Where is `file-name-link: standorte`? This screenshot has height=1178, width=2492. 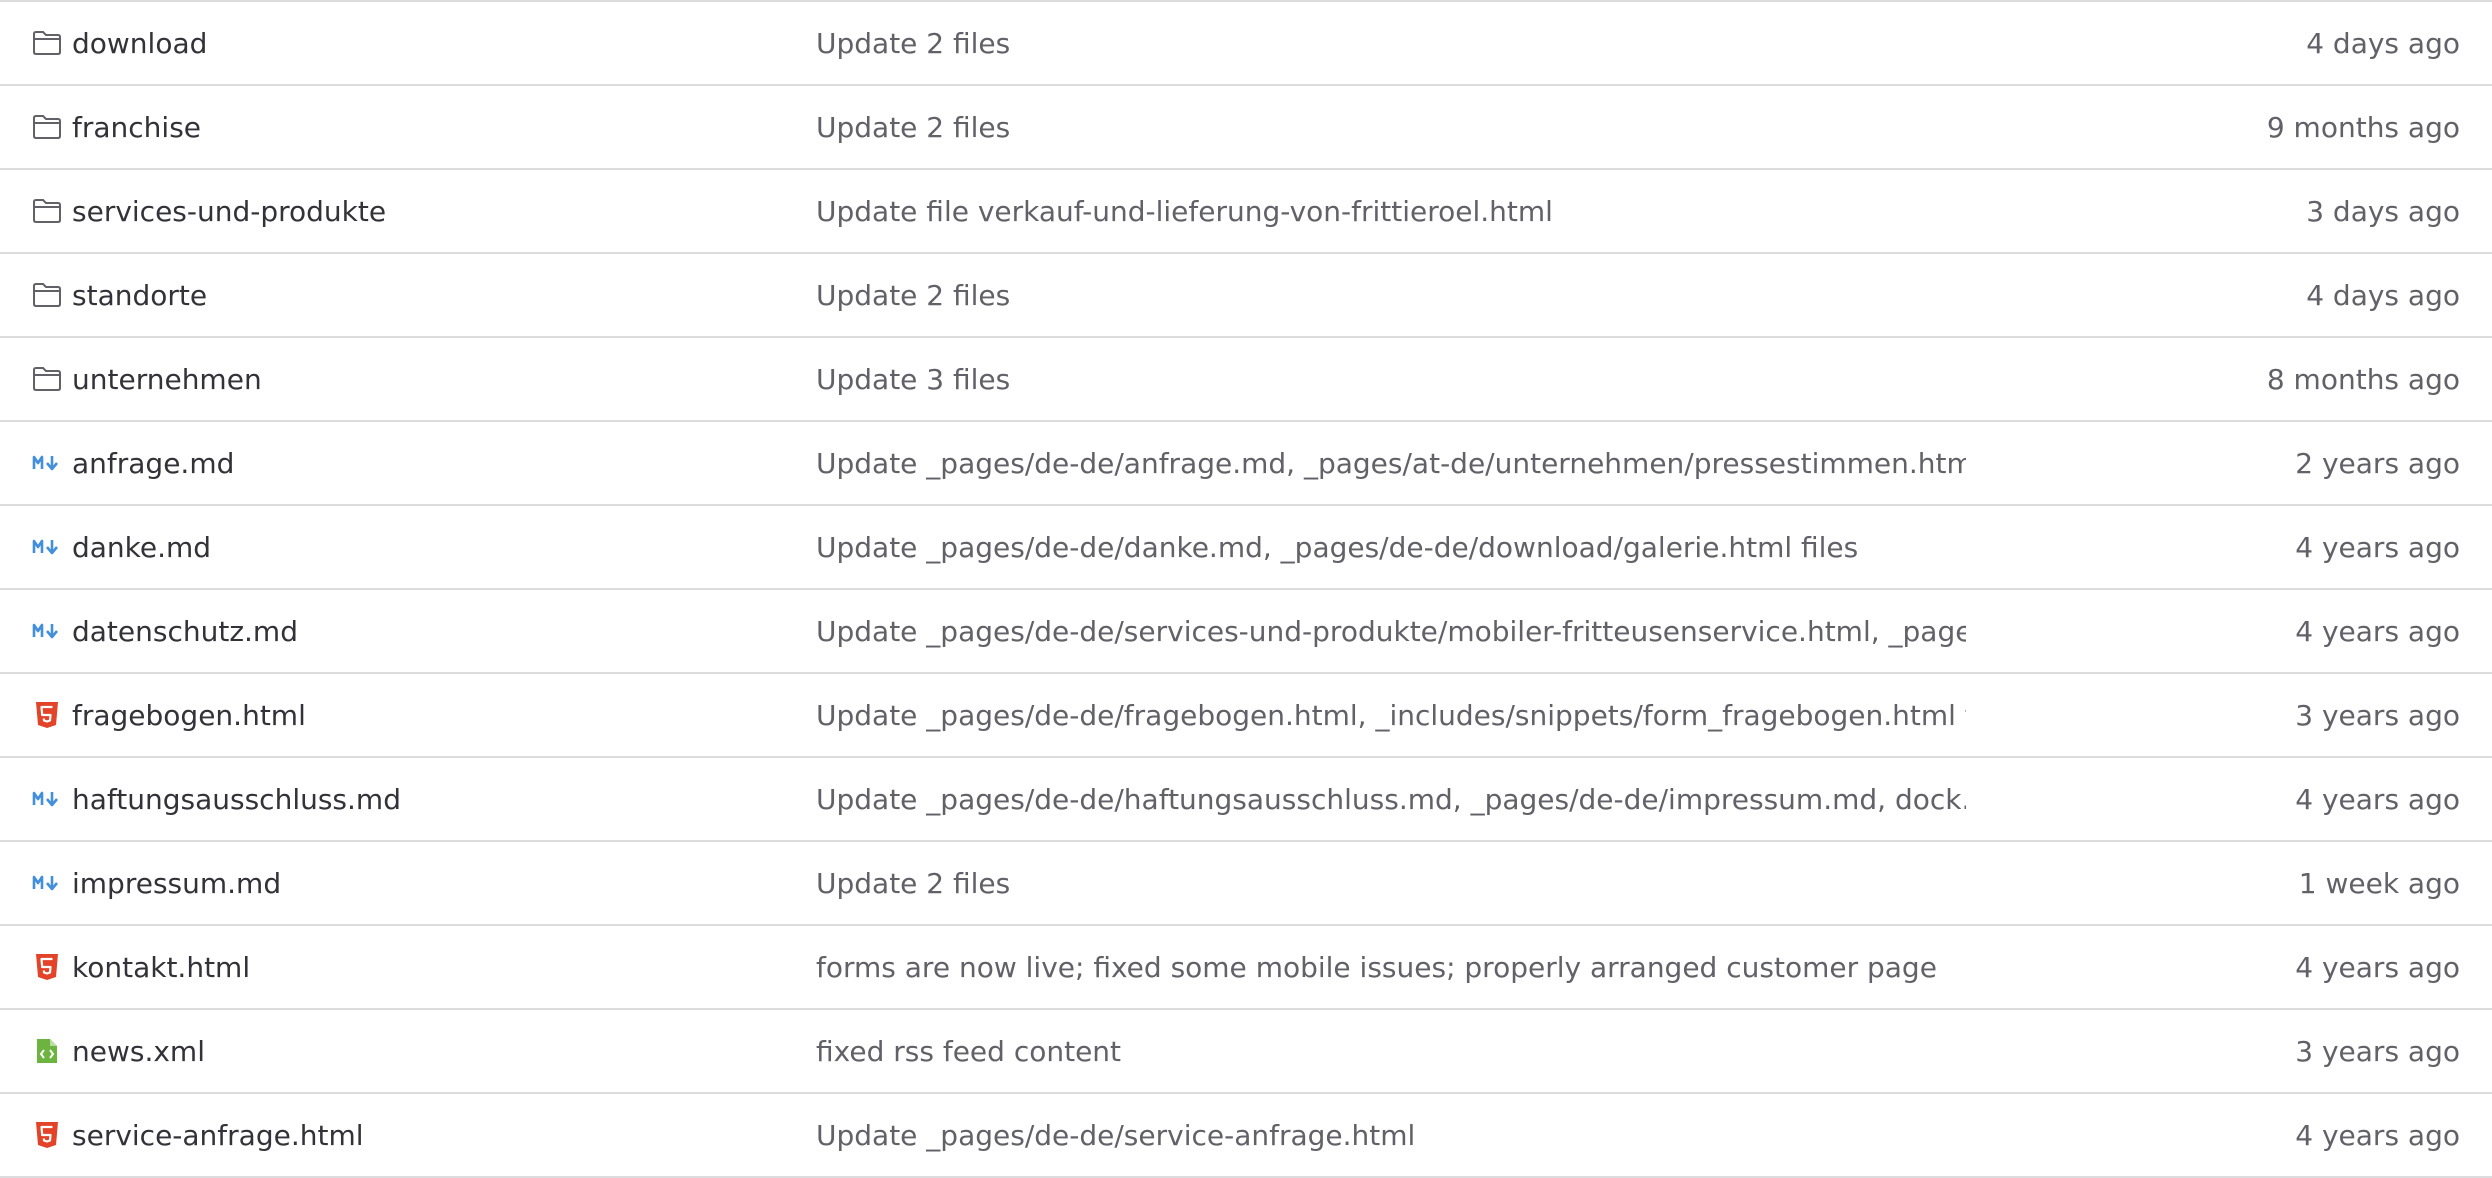
file-name-link: standorte is located at coordinates (139, 295).